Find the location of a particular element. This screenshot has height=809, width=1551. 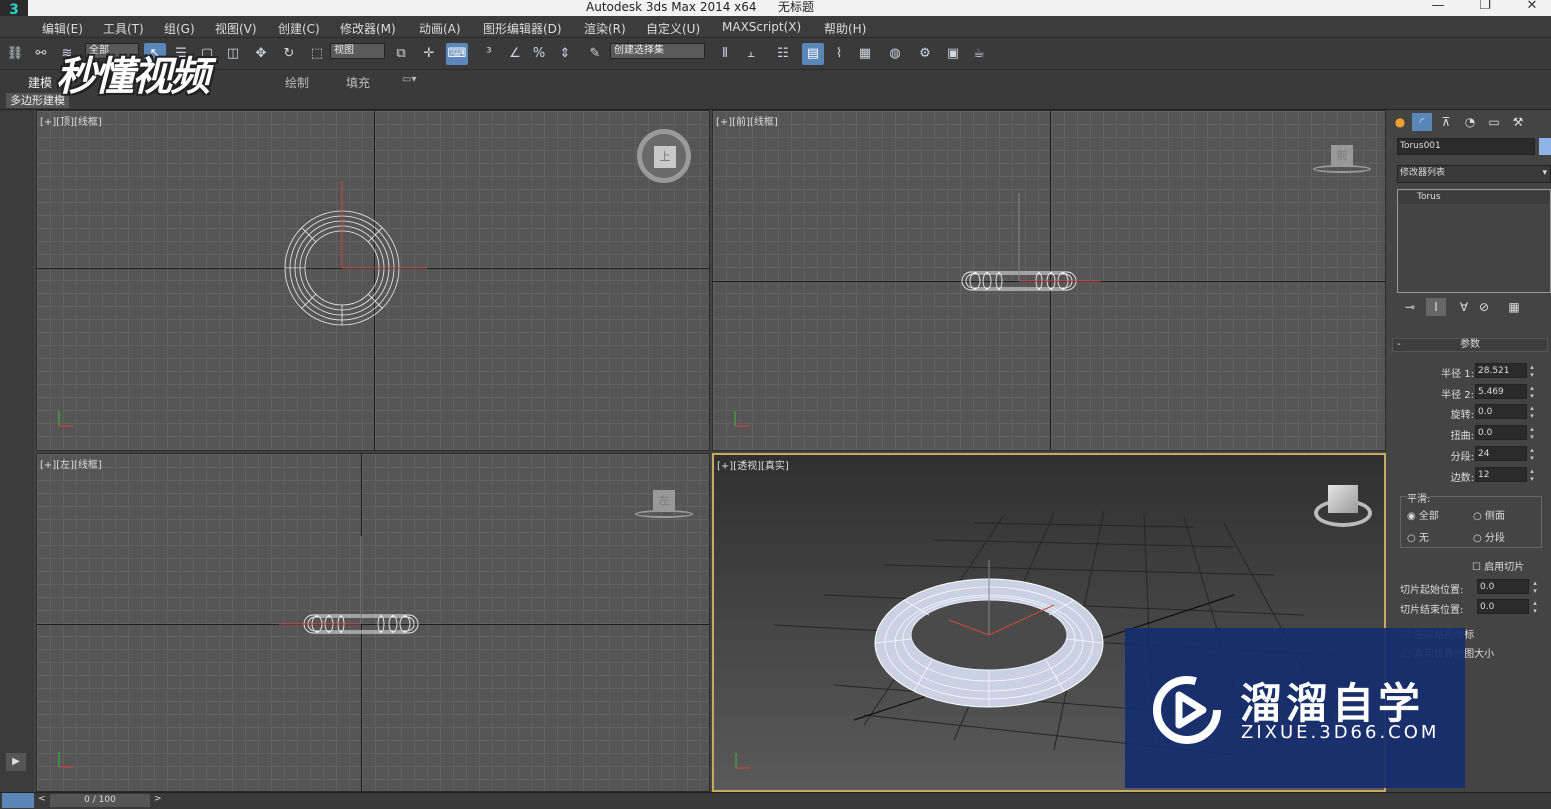

ribbon-options-icon: ▭▾ is located at coordinates (409, 79).